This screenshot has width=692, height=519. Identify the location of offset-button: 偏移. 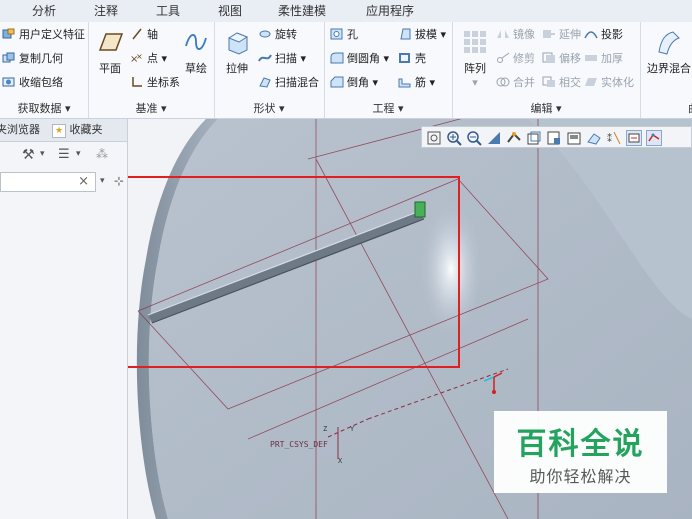
(561, 59).